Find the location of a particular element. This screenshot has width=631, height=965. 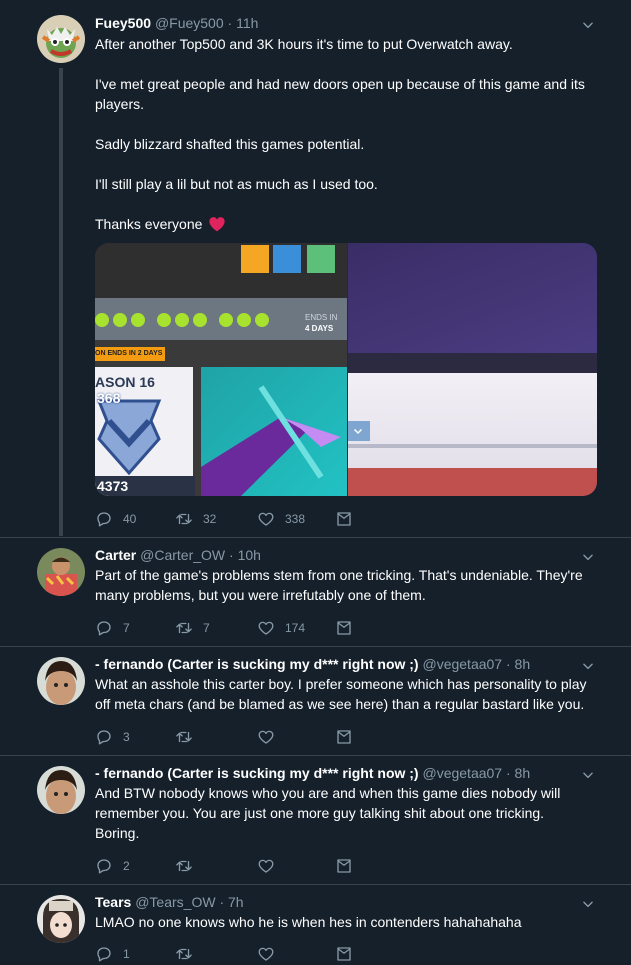

display-name: Carter is located at coordinates (115, 555).